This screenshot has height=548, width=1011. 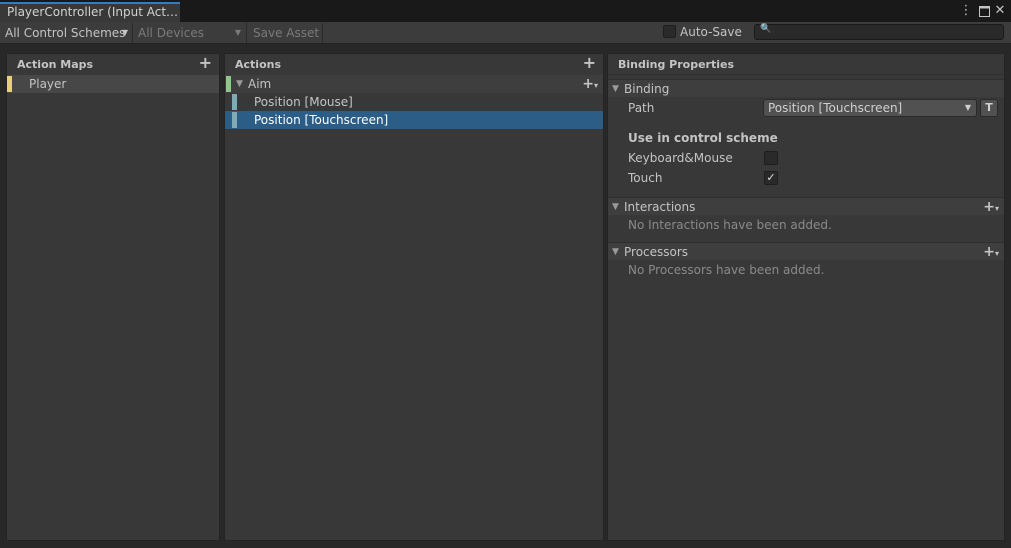 What do you see at coordinates (303, 102) in the screenshot?
I see `binding-label: Position [Mouse]` at bounding box center [303, 102].